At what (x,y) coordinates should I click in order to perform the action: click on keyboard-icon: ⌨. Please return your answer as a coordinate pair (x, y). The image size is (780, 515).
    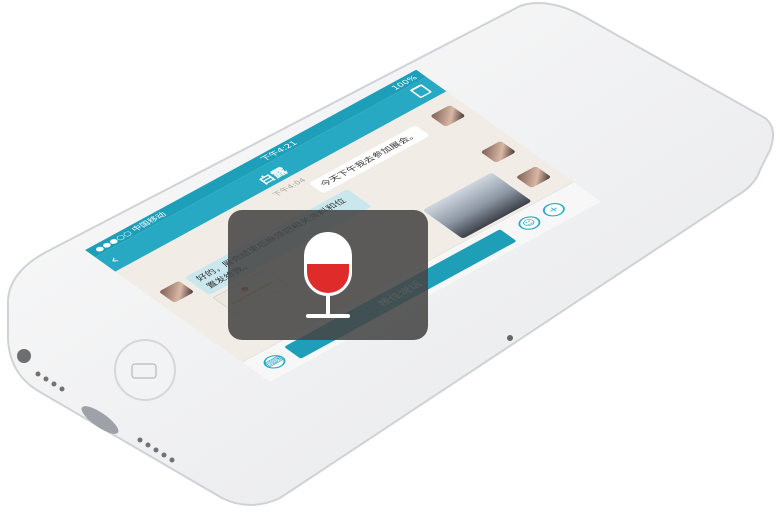
    Looking at the image, I should click on (274, 362).